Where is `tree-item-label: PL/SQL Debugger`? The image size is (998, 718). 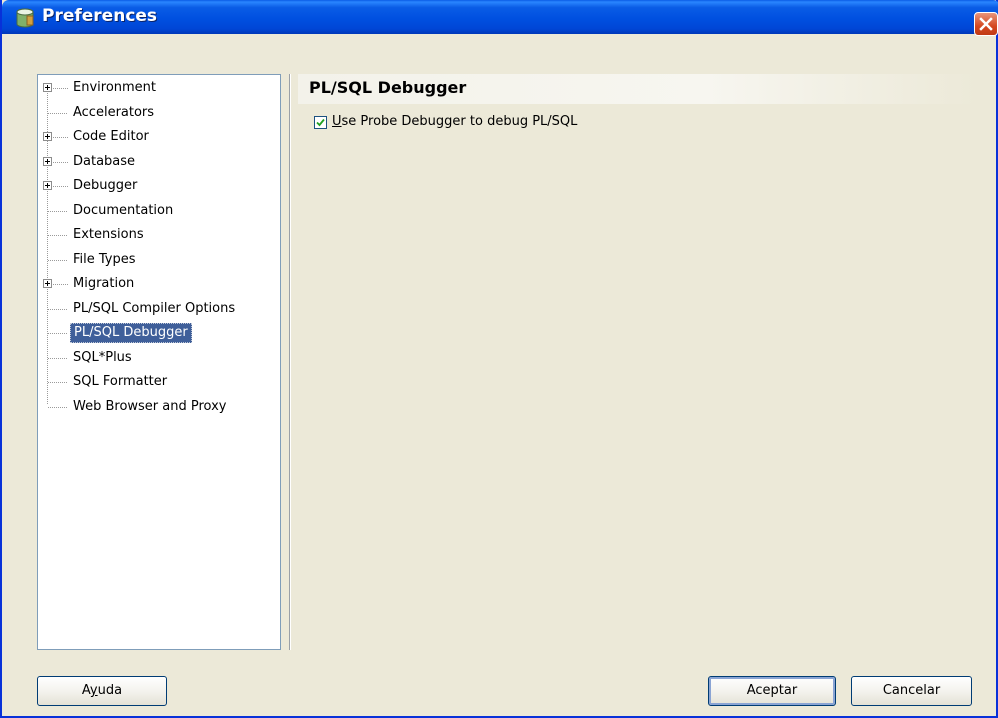
tree-item-label: PL/SQL Debugger is located at coordinates (131, 333).